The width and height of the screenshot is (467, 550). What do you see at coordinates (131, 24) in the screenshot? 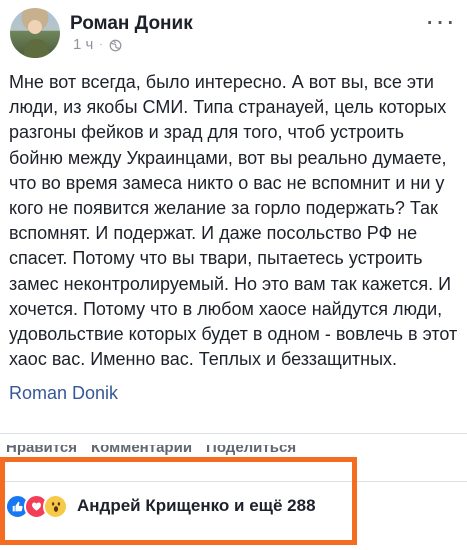
I see `author-name: Роман Доник` at bounding box center [131, 24].